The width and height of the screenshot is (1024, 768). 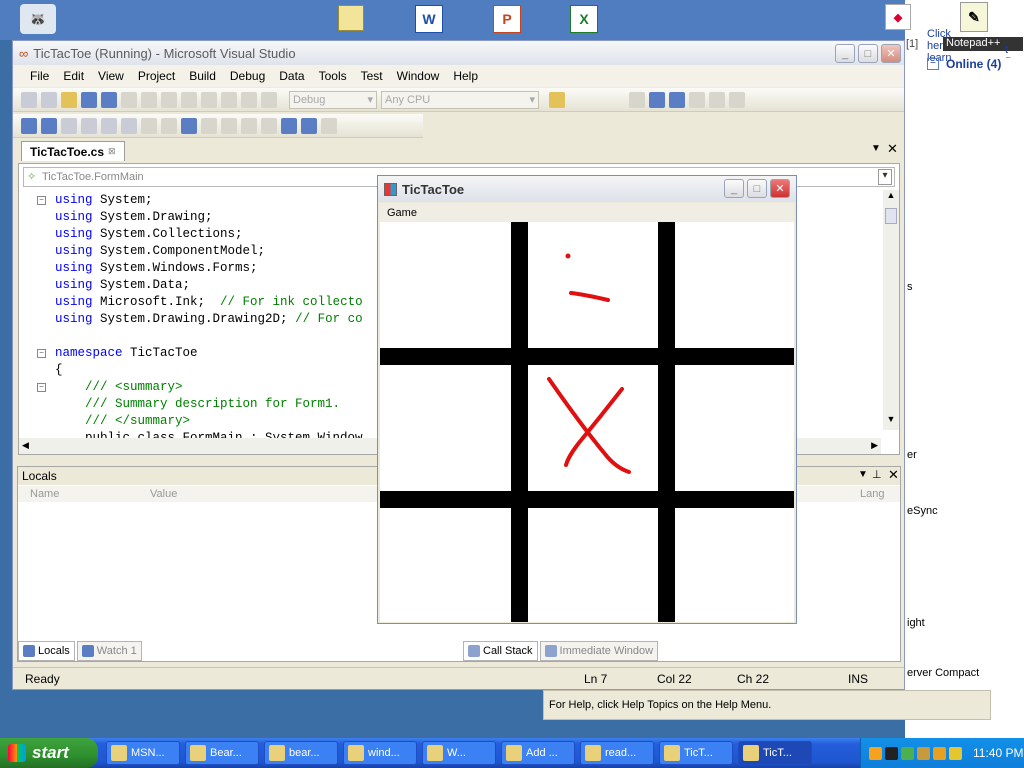 I want to click on tab-immediate-window: Immediate Window, so click(x=599, y=651).